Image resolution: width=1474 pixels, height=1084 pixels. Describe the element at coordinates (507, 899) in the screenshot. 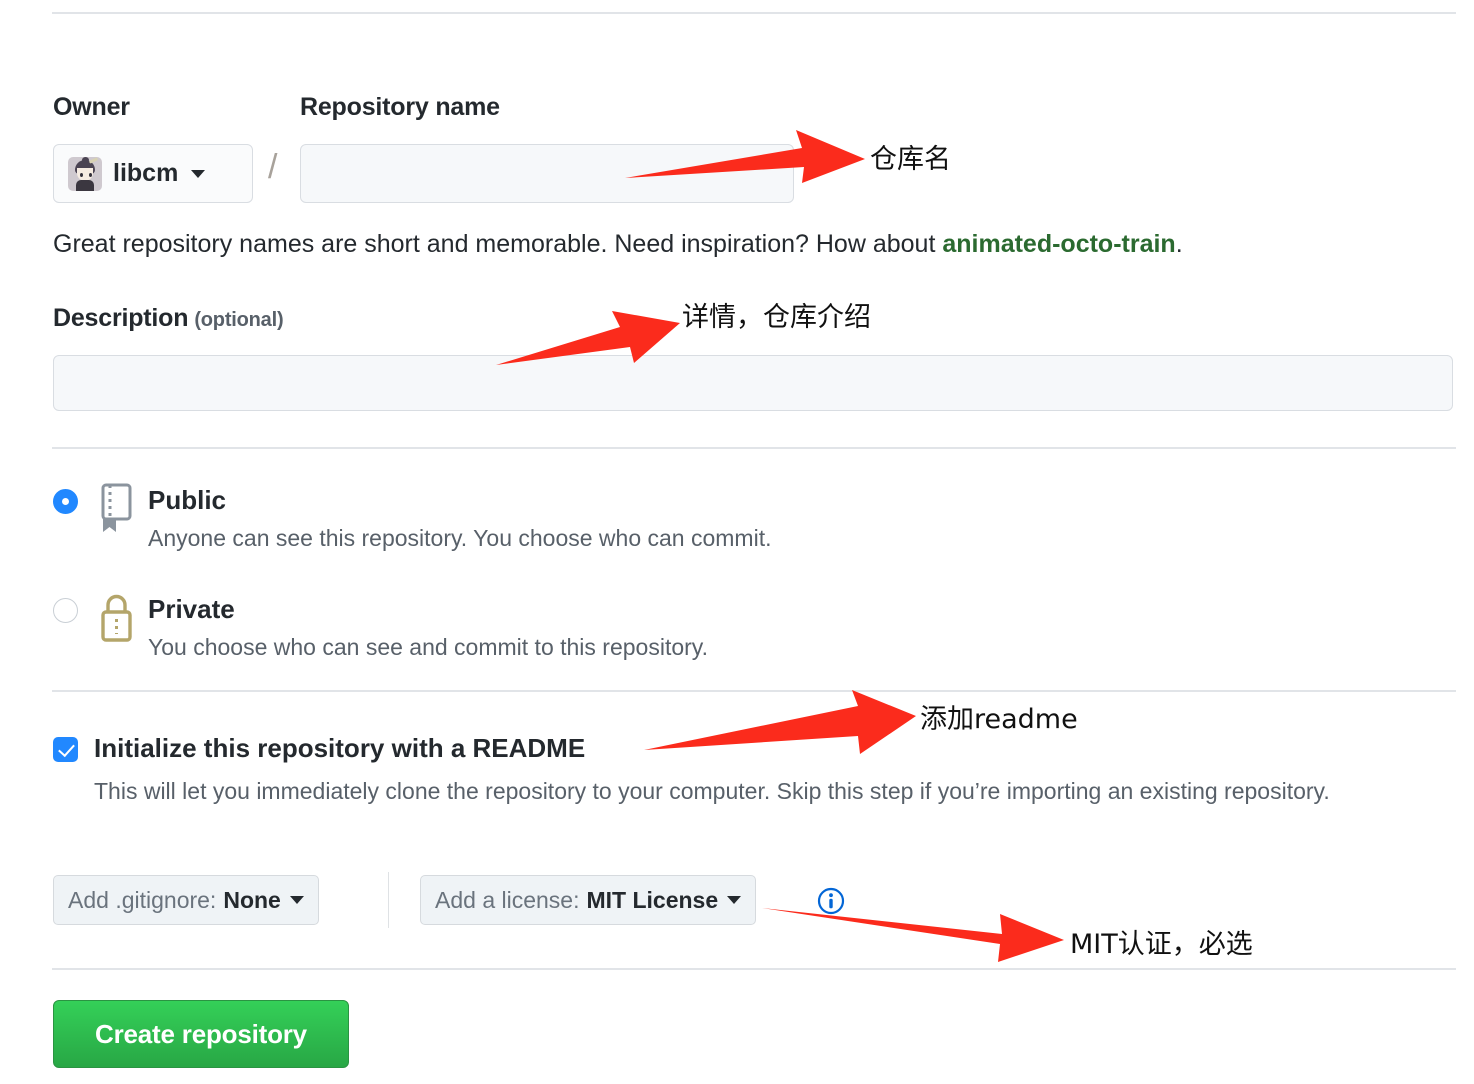

I see `license-prefix-label: Add a license:` at that location.